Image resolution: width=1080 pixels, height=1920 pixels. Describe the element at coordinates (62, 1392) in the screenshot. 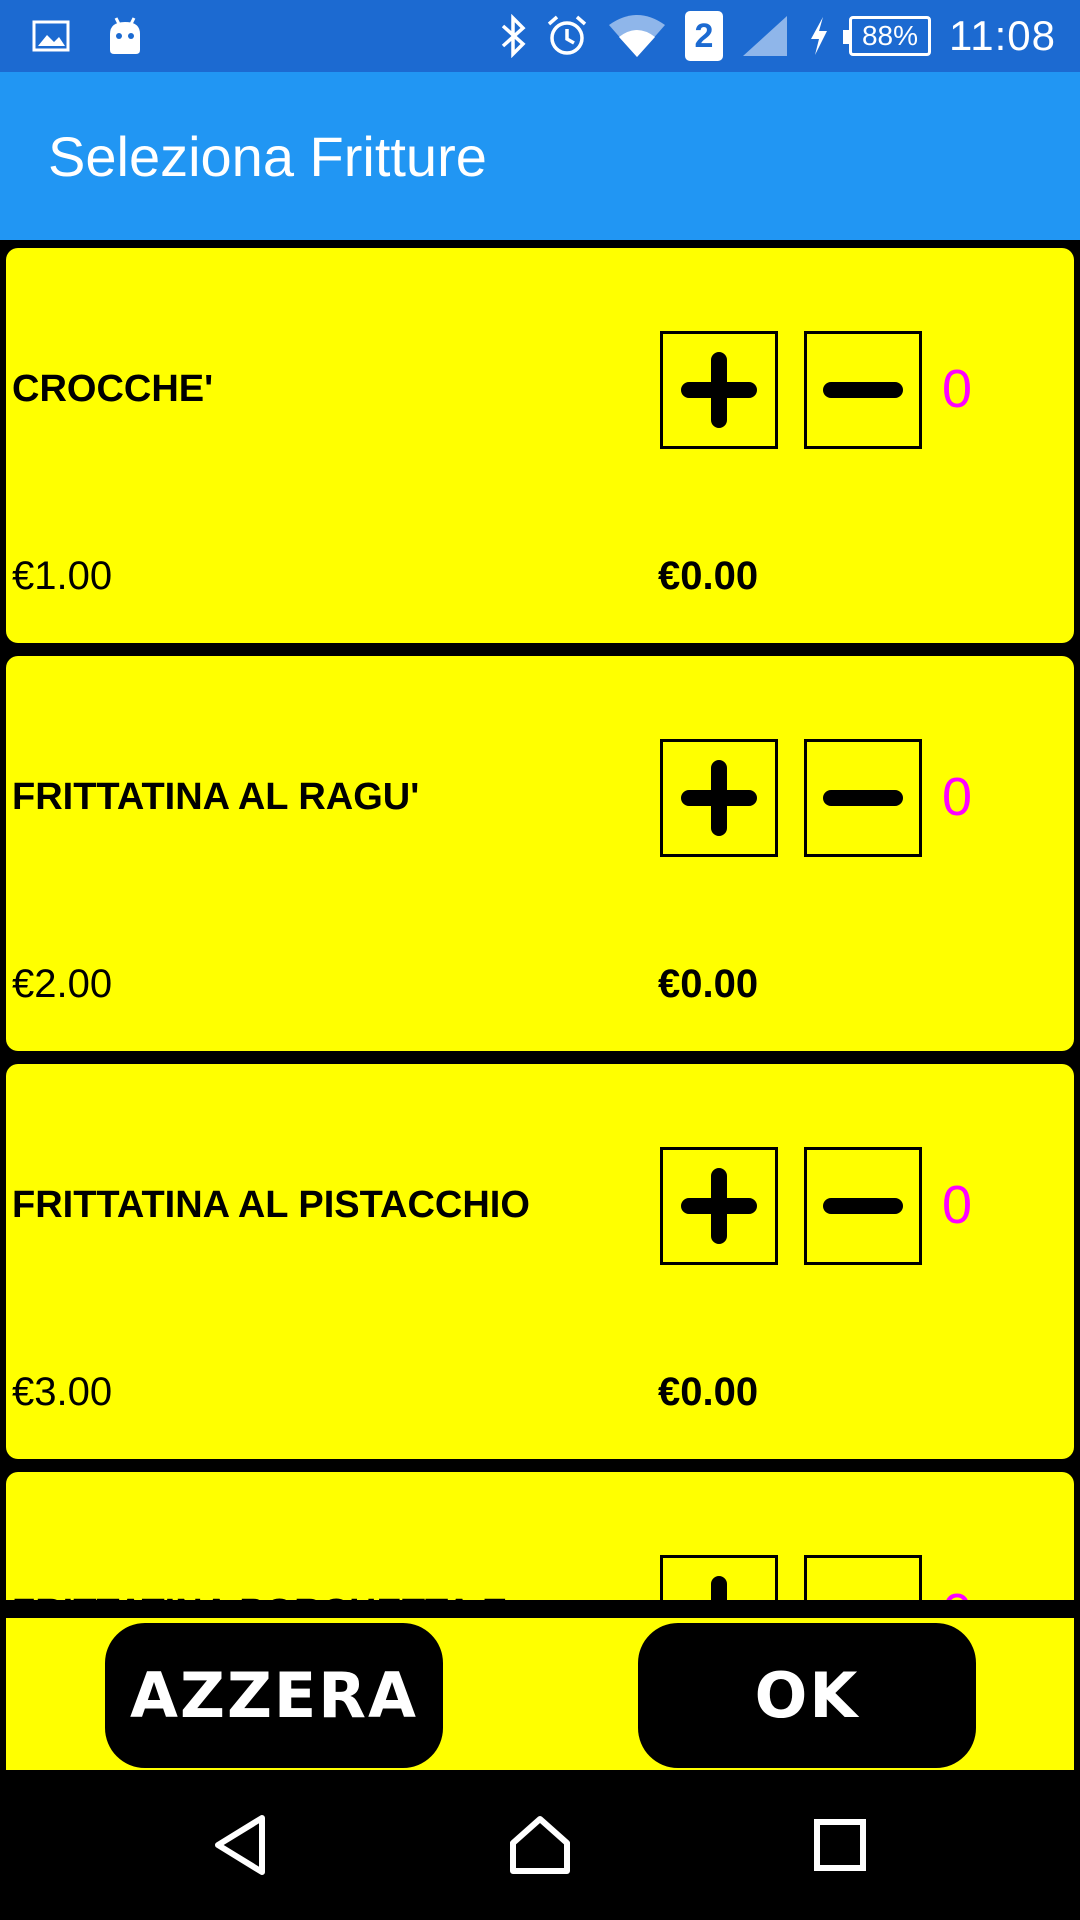

I see `item-unit-price: €3.00` at that location.